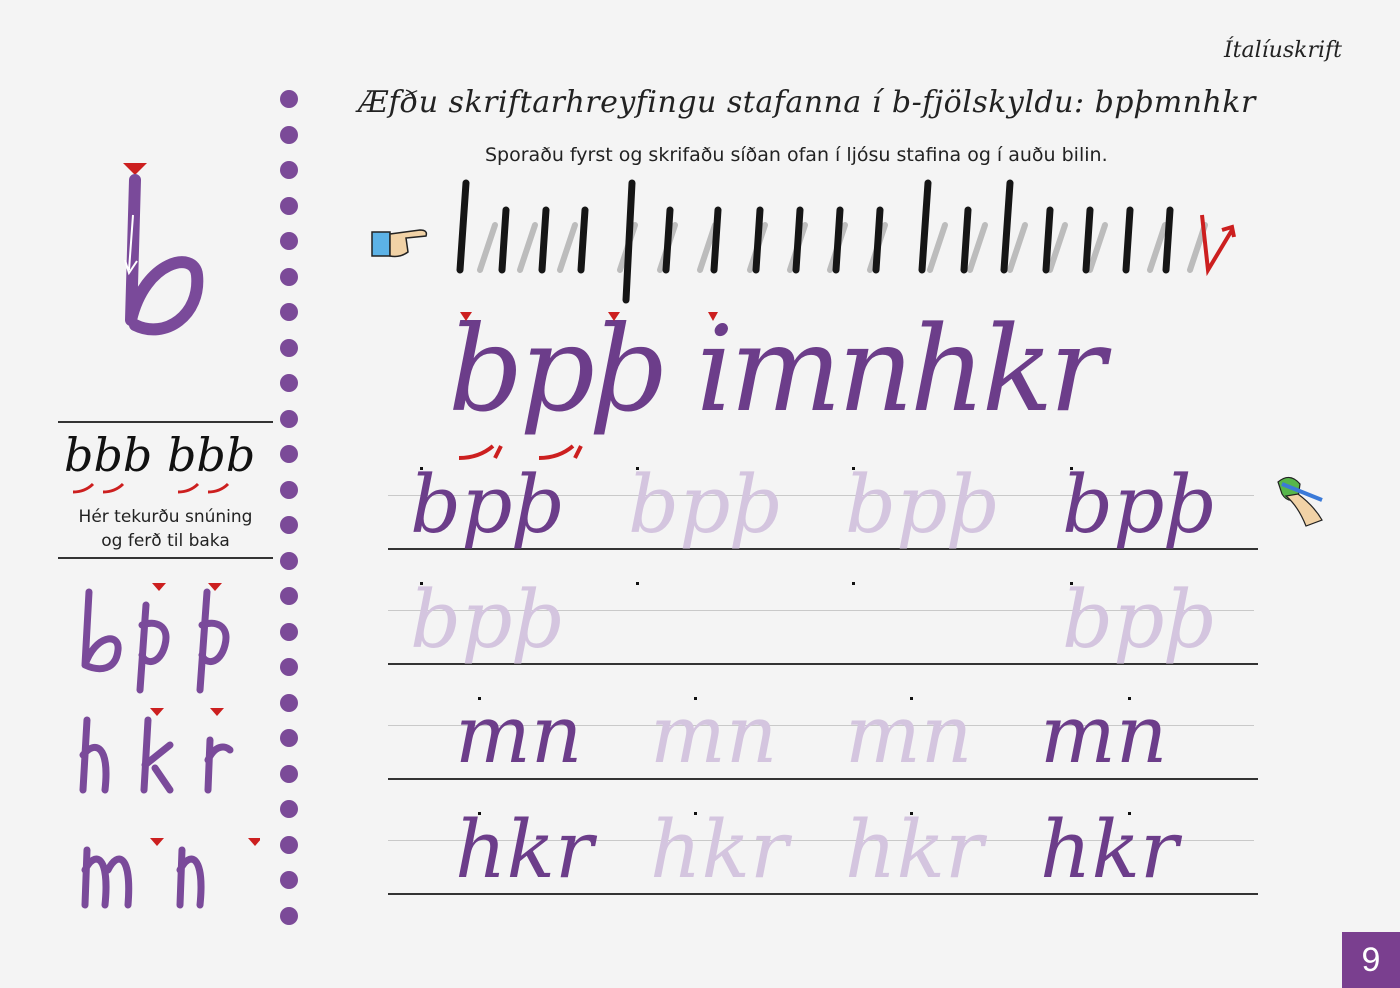  I want to click on stroke-order-letters, so click(169, 746).